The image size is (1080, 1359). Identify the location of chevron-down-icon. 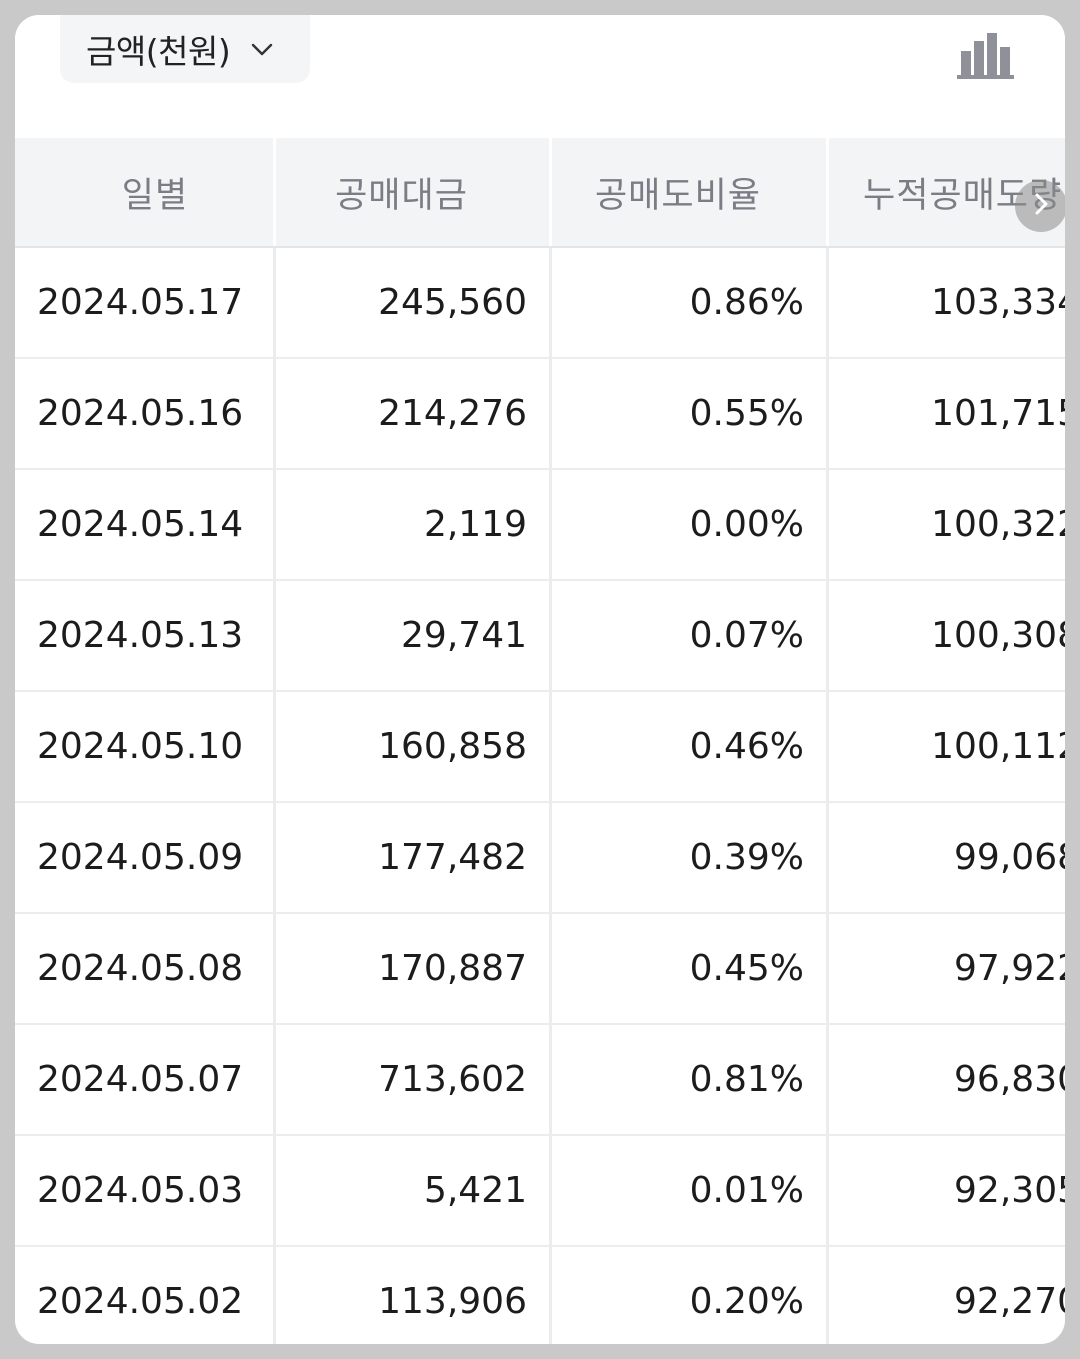
(262, 49).